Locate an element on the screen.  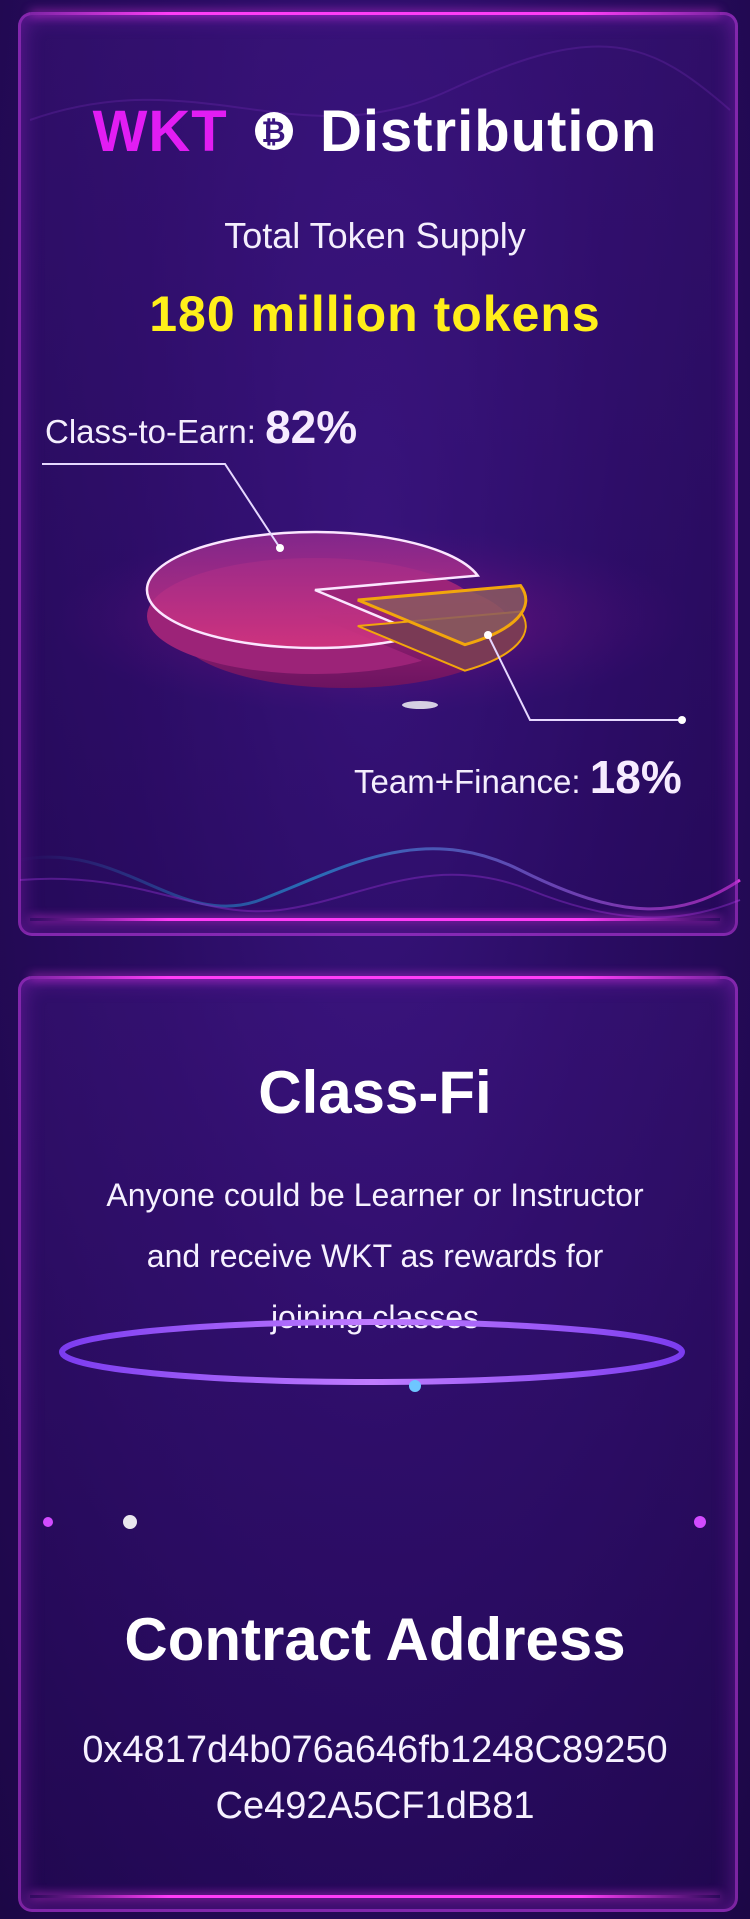
mid-glow-line is located at coordinates (375, 919).